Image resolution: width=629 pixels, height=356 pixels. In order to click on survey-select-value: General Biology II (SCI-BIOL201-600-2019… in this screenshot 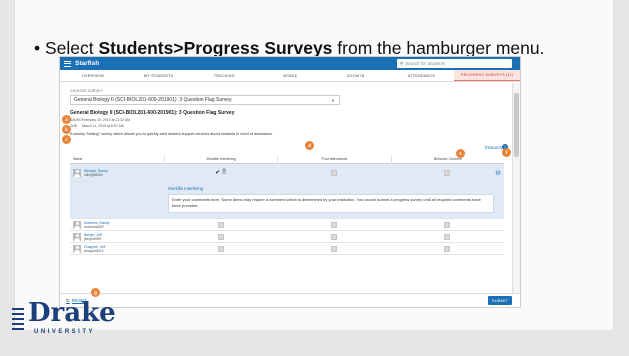, I will do `click(153, 100)`.